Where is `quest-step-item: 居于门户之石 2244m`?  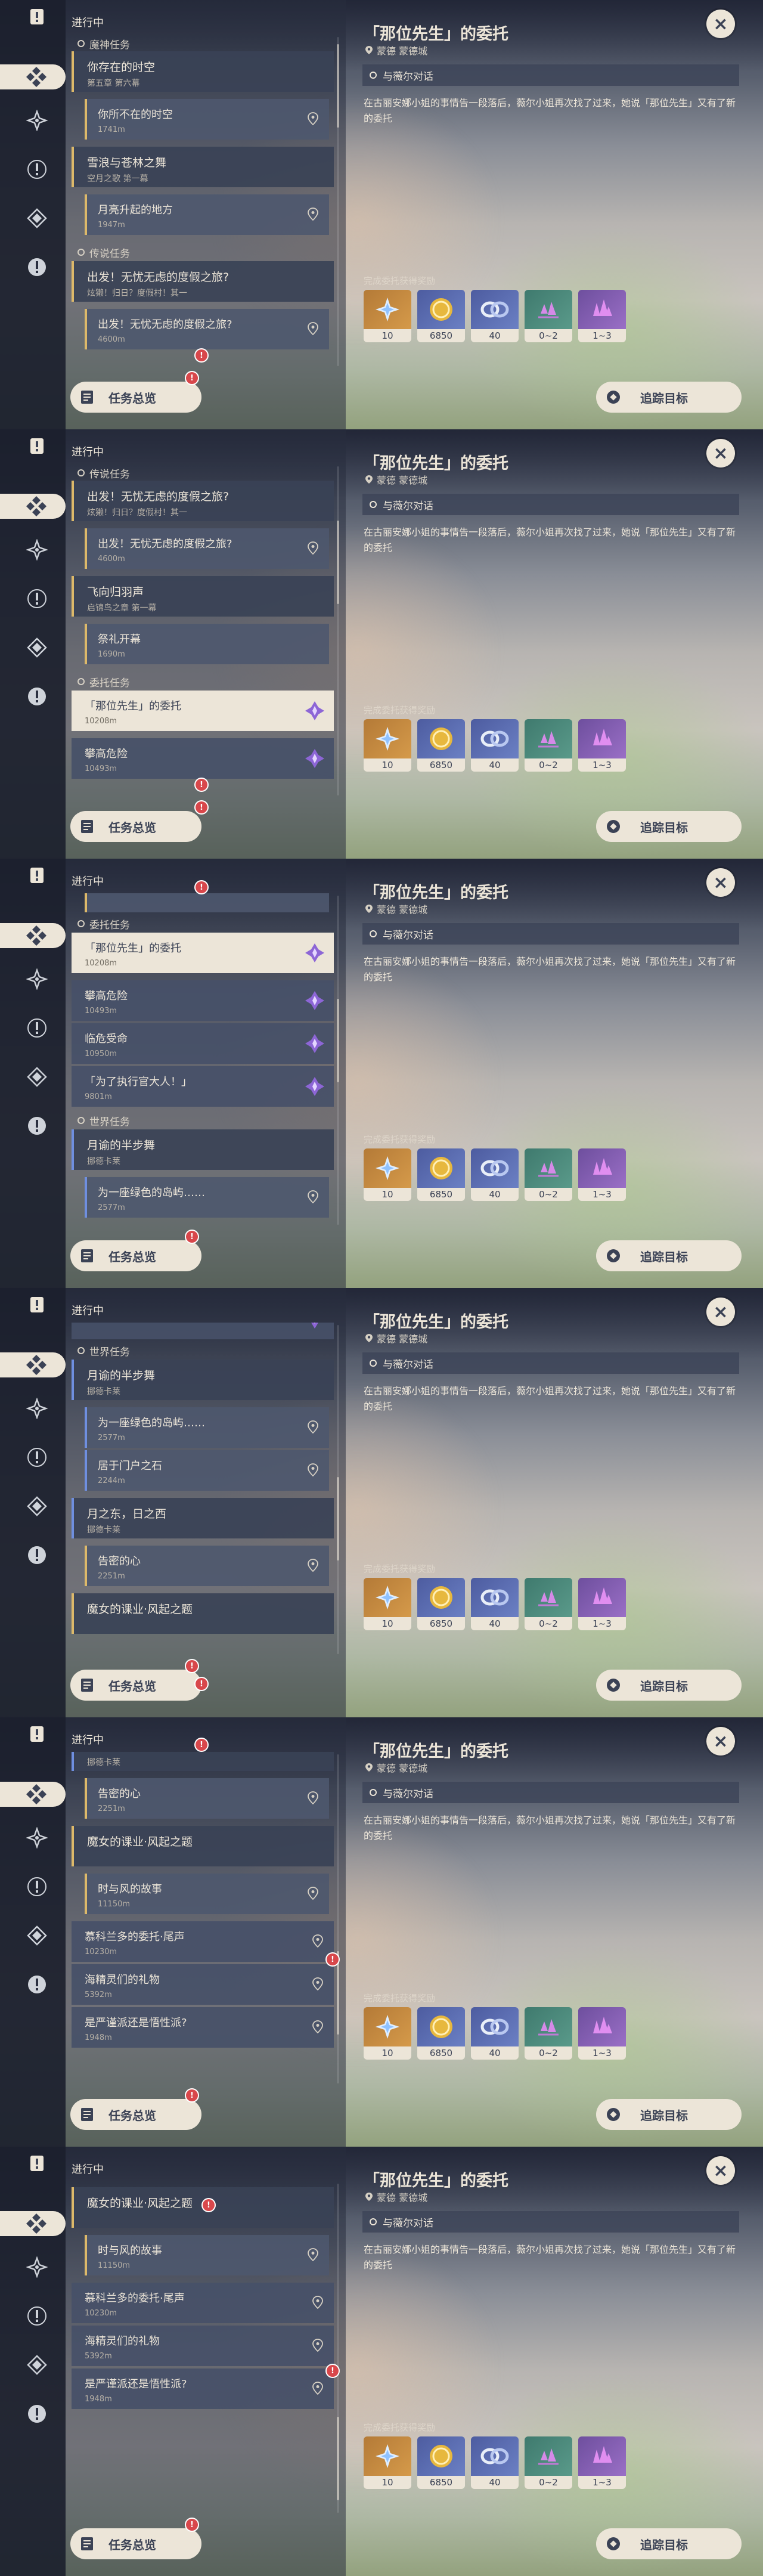
quest-step-item: 居于门户之石 2244m is located at coordinates (207, 1470).